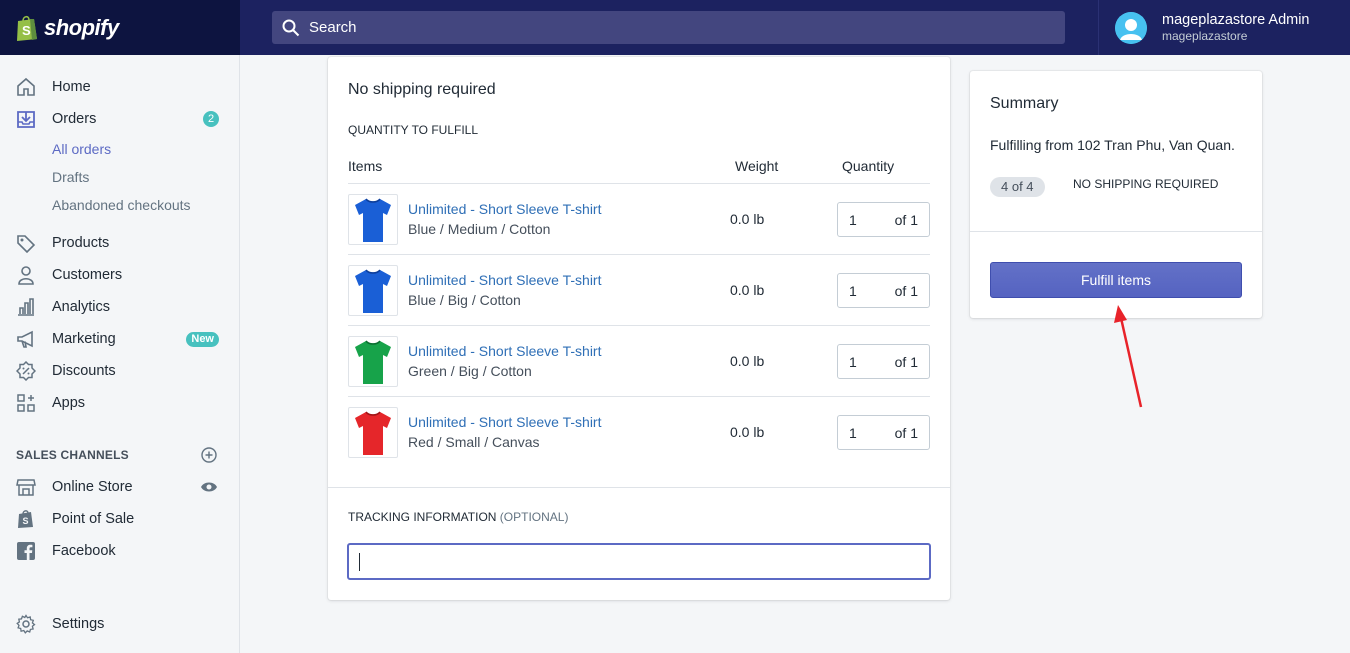 This screenshot has width=1350, height=653. What do you see at coordinates (81, 307) in the screenshot?
I see `sidebar-item-label: Analytics` at bounding box center [81, 307].